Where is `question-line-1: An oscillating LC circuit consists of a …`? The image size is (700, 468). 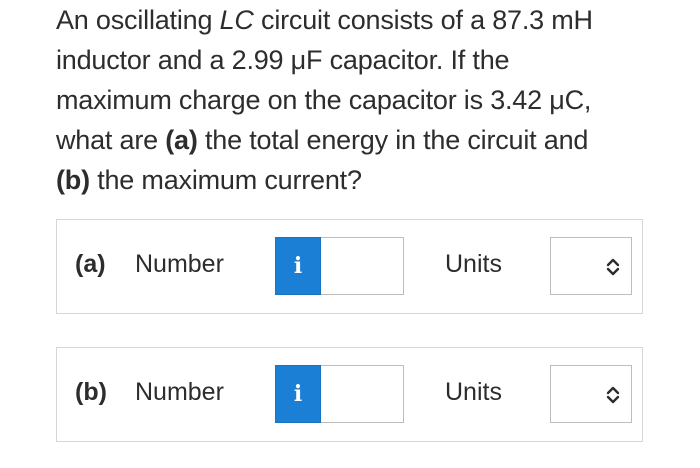 question-line-1: An oscillating LC circuit consists of a … is located at coordinates (361, 20).